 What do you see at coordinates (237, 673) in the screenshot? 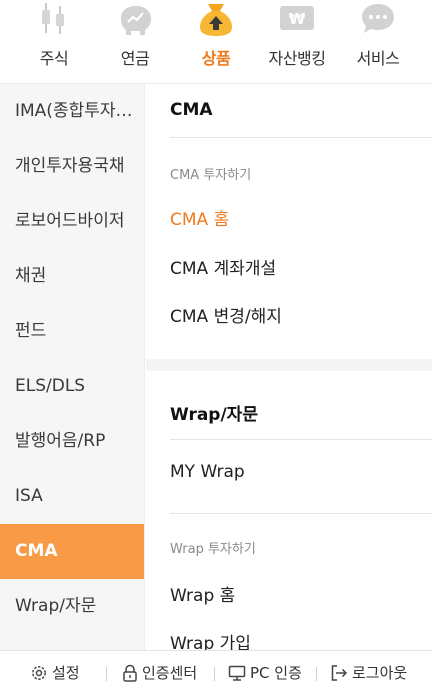
I see `monitor-icon` at bounding box center [237, 673].